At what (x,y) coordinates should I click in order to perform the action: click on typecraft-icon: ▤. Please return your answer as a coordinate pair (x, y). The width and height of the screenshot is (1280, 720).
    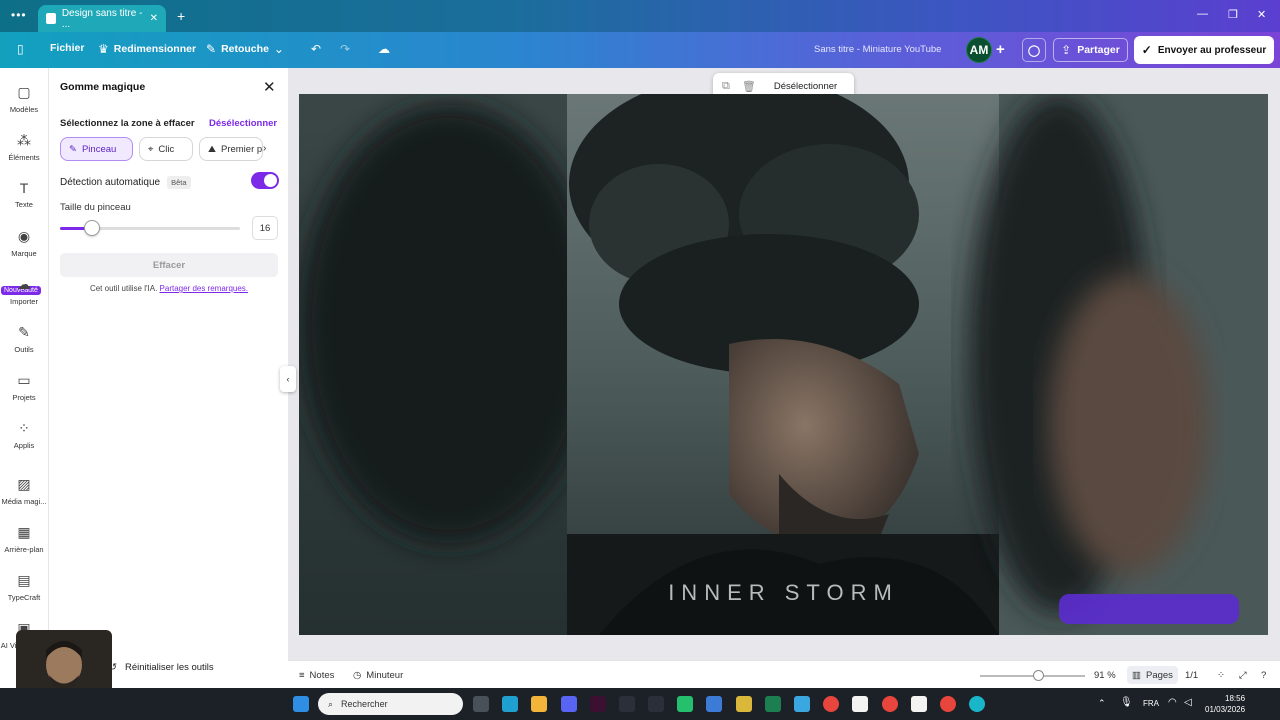
    Looking at the image, I should click on (24, 580).